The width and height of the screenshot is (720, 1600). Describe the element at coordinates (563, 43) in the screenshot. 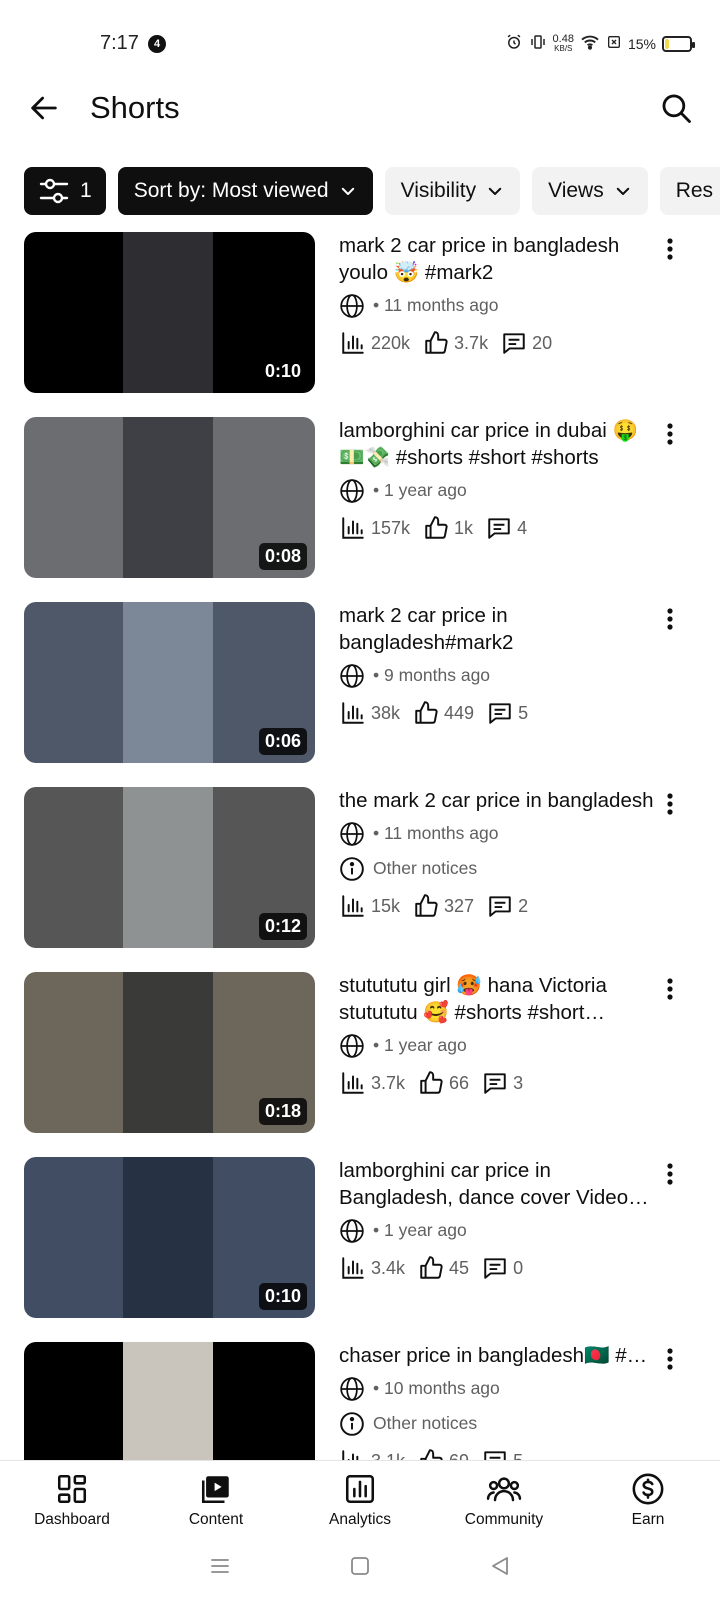

I see `net-speed: 0.48 KB/S` at that location.